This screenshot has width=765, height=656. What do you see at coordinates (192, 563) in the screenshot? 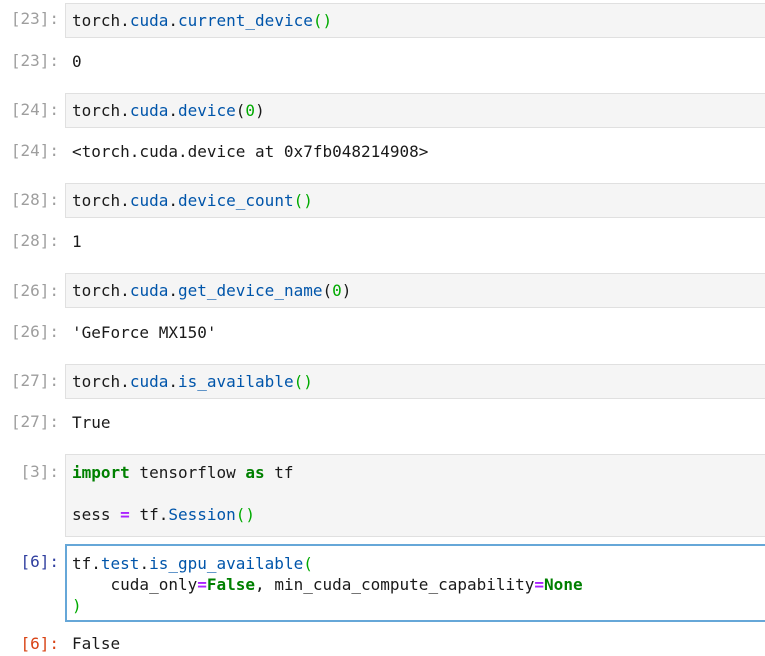
I see `code-line: tf.test.is_gpu_available(` at bounding box center [192, 563].